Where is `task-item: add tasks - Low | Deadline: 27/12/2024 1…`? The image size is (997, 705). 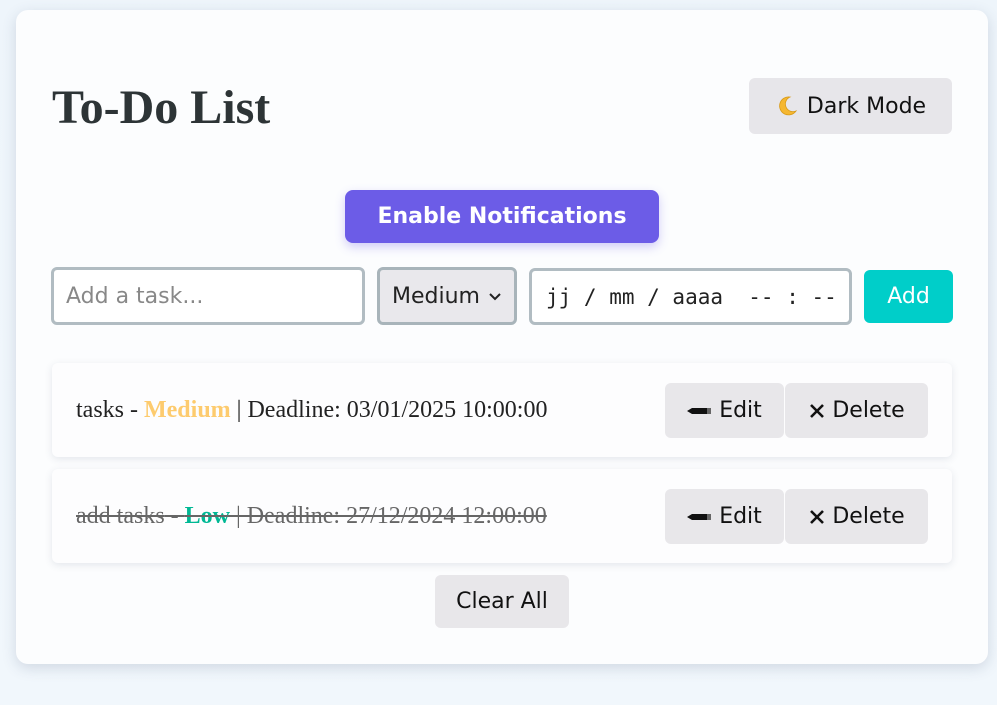
task-item: add tasks - Low | Deadline: 27/12/2024 1… is located at coordinates (502, 516).